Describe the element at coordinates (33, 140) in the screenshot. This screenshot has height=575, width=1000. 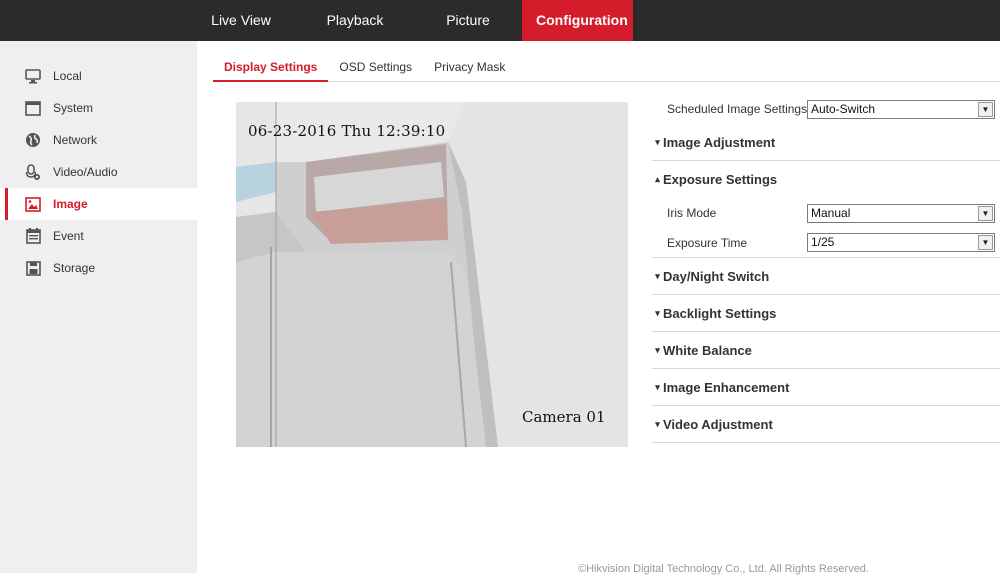
I see `globe-icon` at that location.